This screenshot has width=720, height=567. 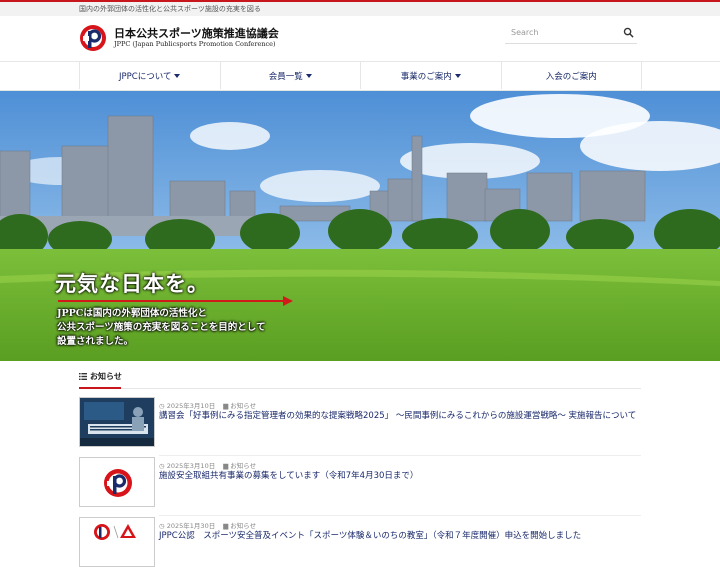 I want to click on nav-item-join: 入会のご案内, so click(x=572, y=75).